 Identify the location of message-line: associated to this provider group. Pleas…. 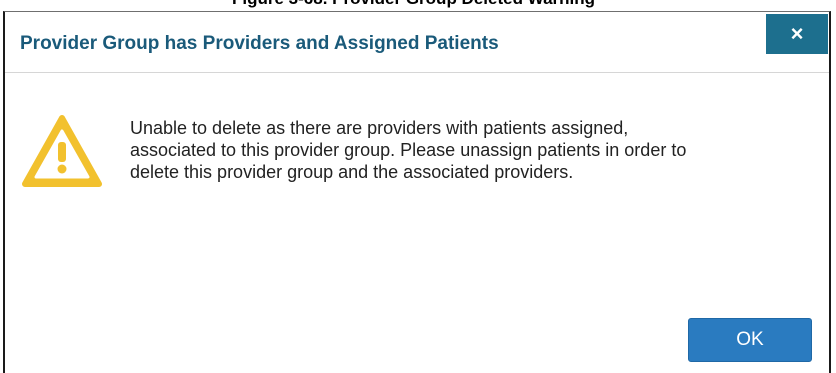
(408, 150).